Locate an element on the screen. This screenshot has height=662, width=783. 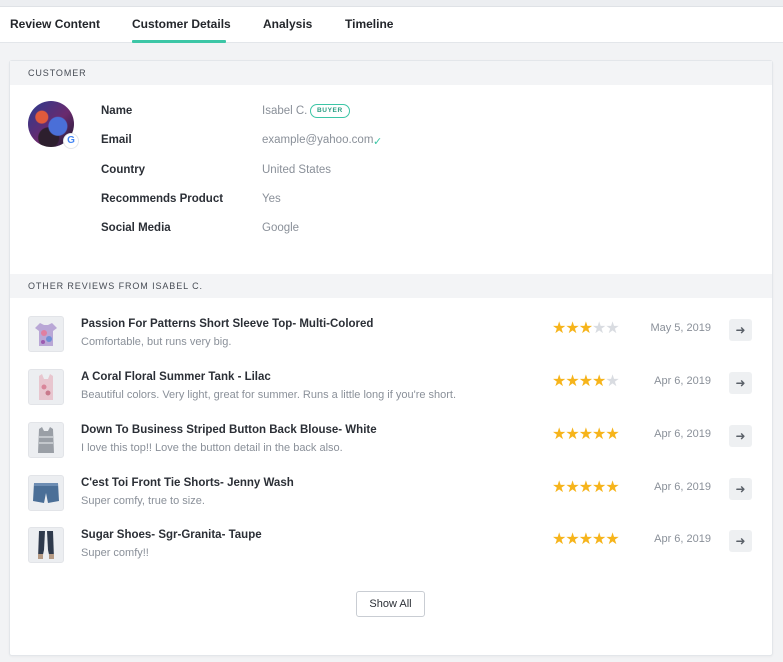
customer-section-title: CUSTOMER is located at coordinates (57, 73).